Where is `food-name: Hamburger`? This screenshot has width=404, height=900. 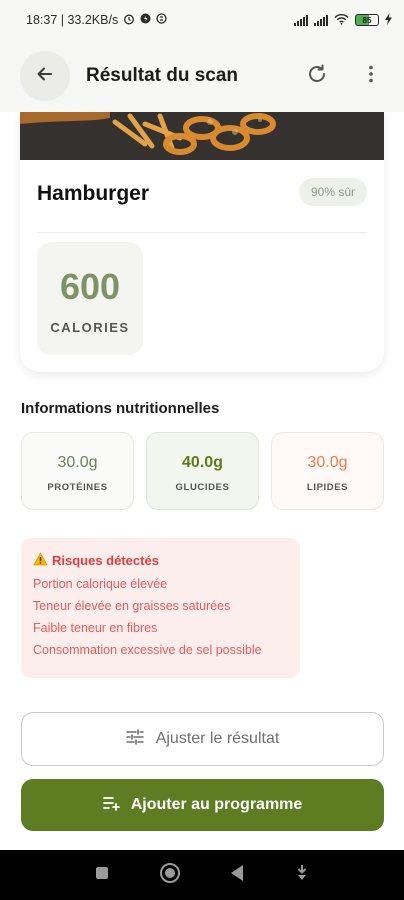
food-name: Hamburger is located at coordinates (93, 193).